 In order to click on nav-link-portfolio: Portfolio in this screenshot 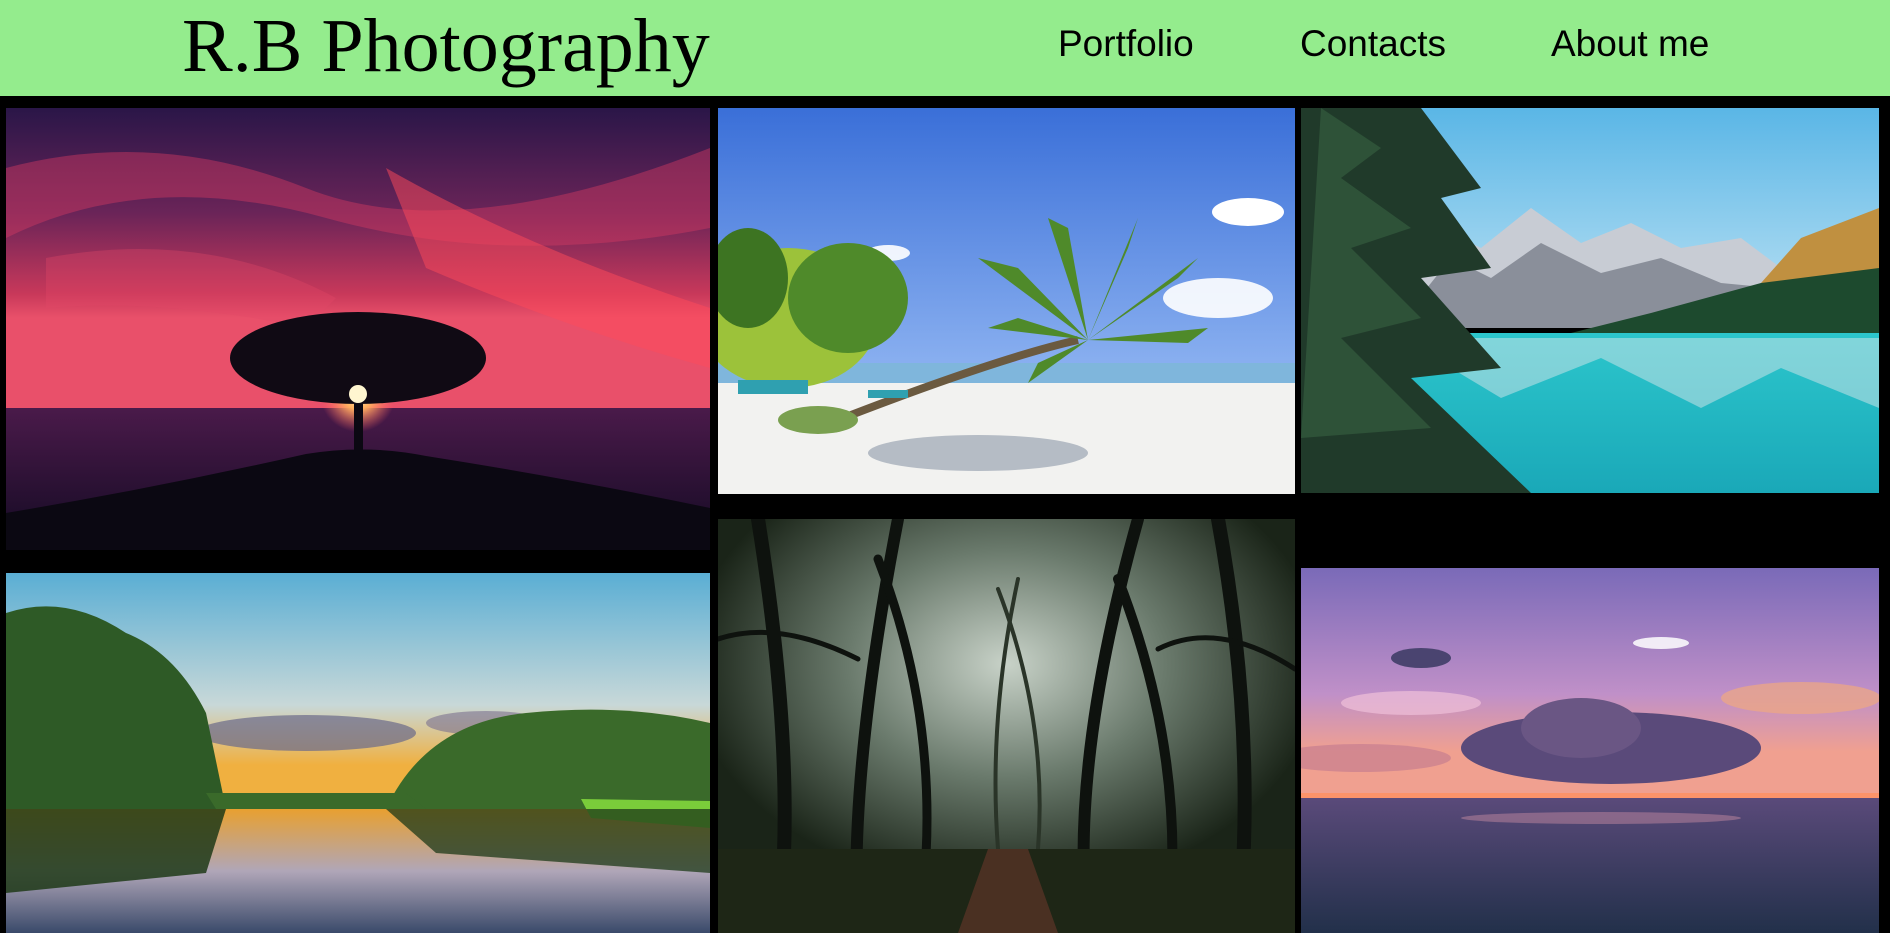, I will do `click(1126, 44)`.